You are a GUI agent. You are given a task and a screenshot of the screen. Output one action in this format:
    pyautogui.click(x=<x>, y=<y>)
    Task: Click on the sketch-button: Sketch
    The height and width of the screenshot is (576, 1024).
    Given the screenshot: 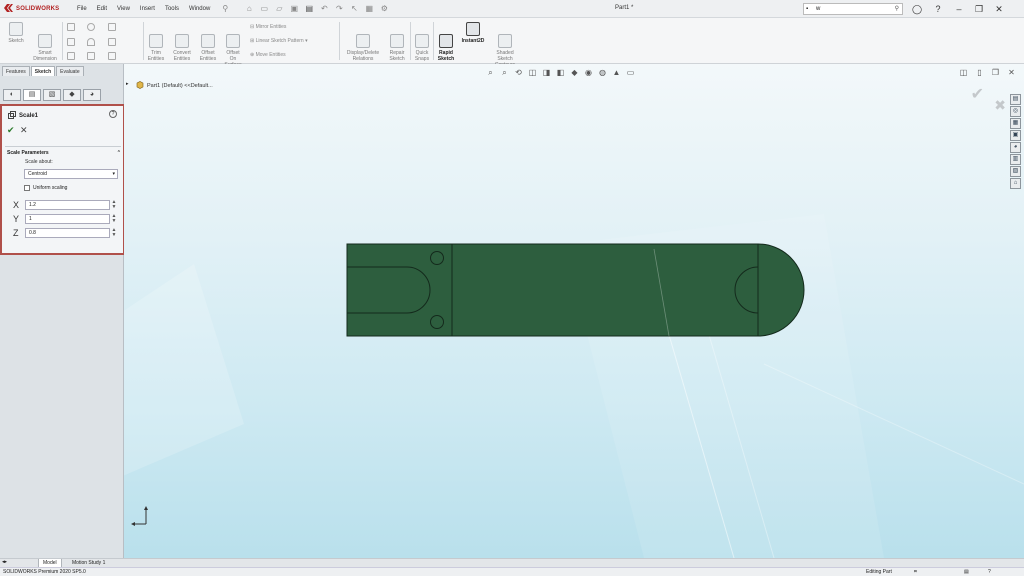 What is the action you would take?
    pyautogui.click(x=16, y=32)
    